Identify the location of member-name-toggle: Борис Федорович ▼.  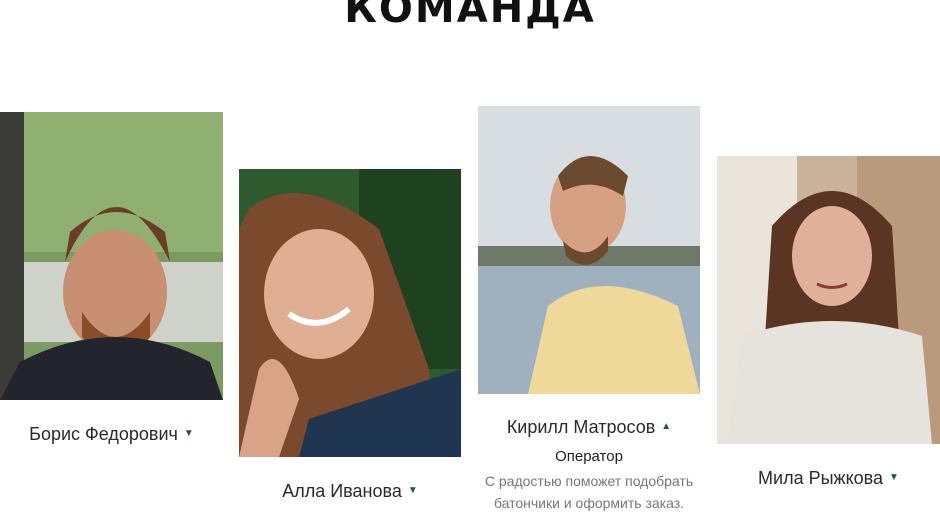
(111, 434).